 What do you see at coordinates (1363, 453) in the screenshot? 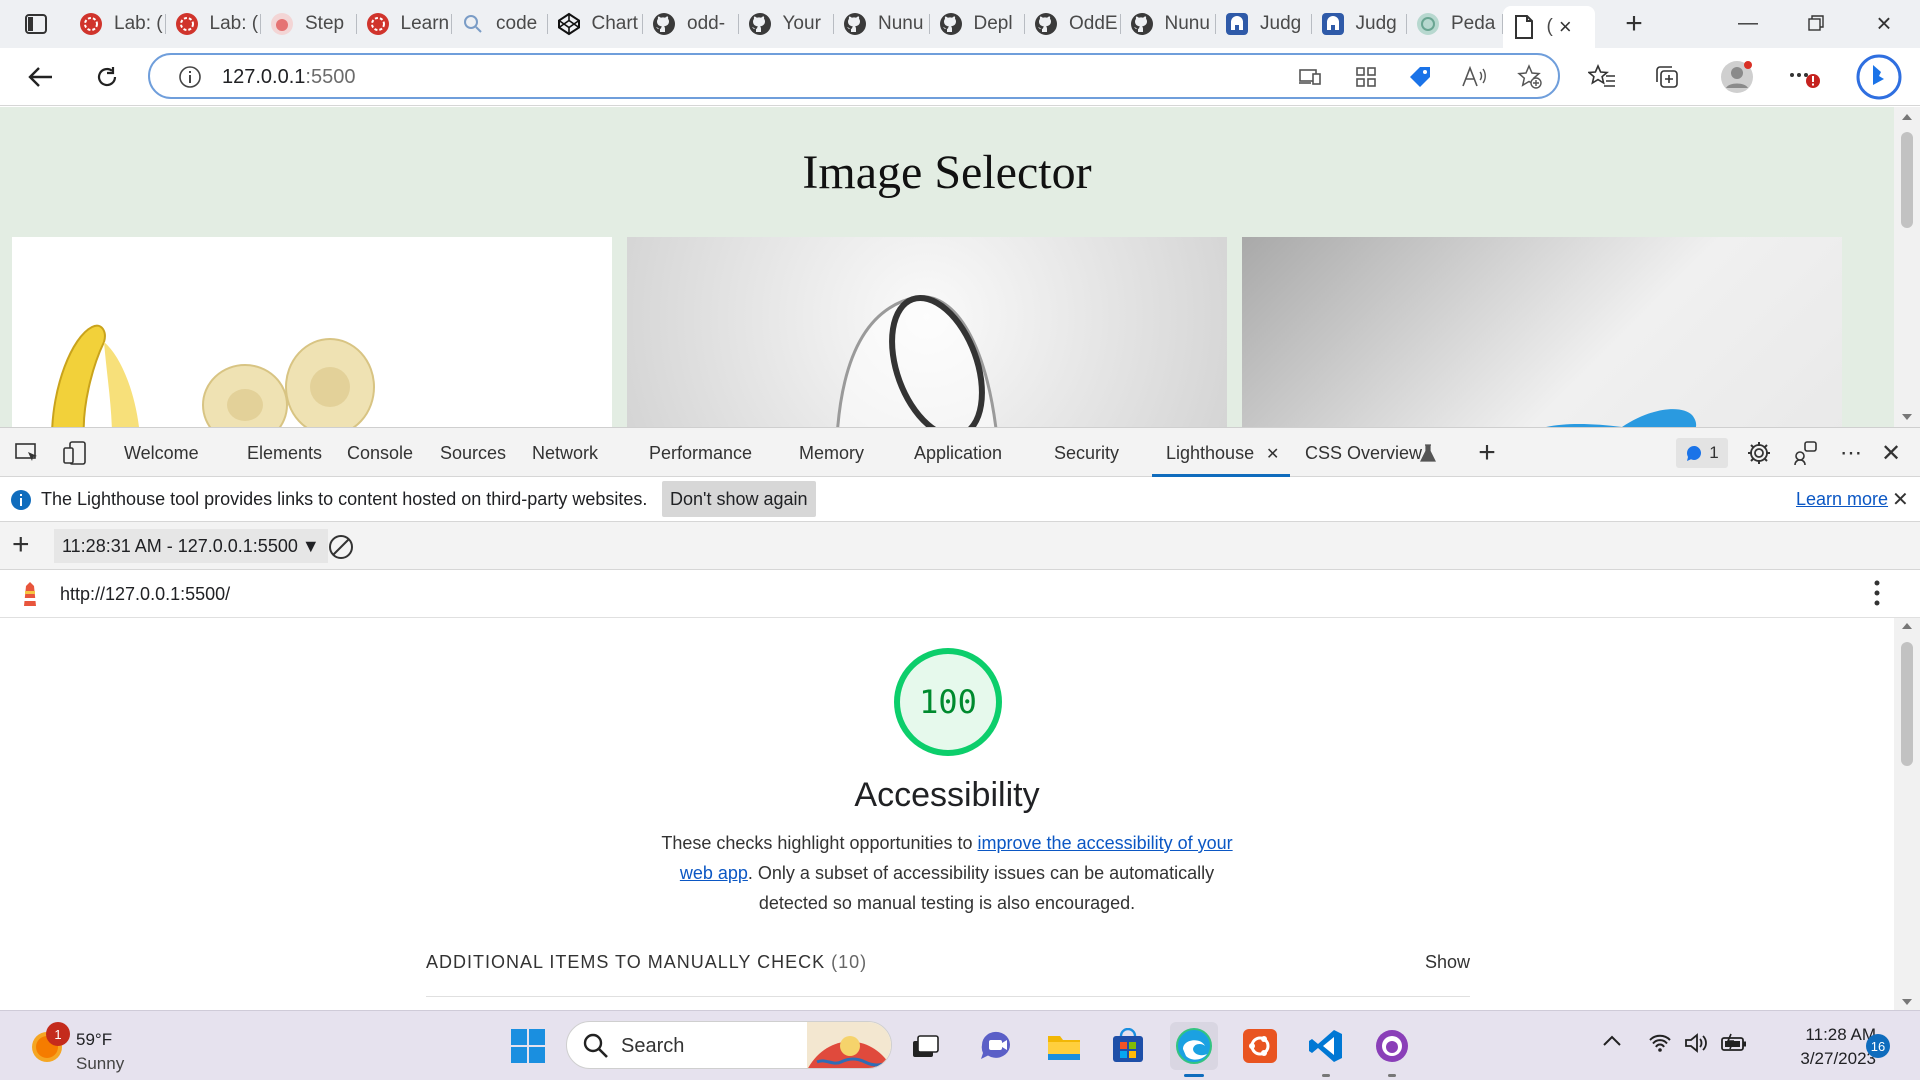
I see `devtools-tab-css-overview: CSS Overview` at bounding box center [1363, 453].